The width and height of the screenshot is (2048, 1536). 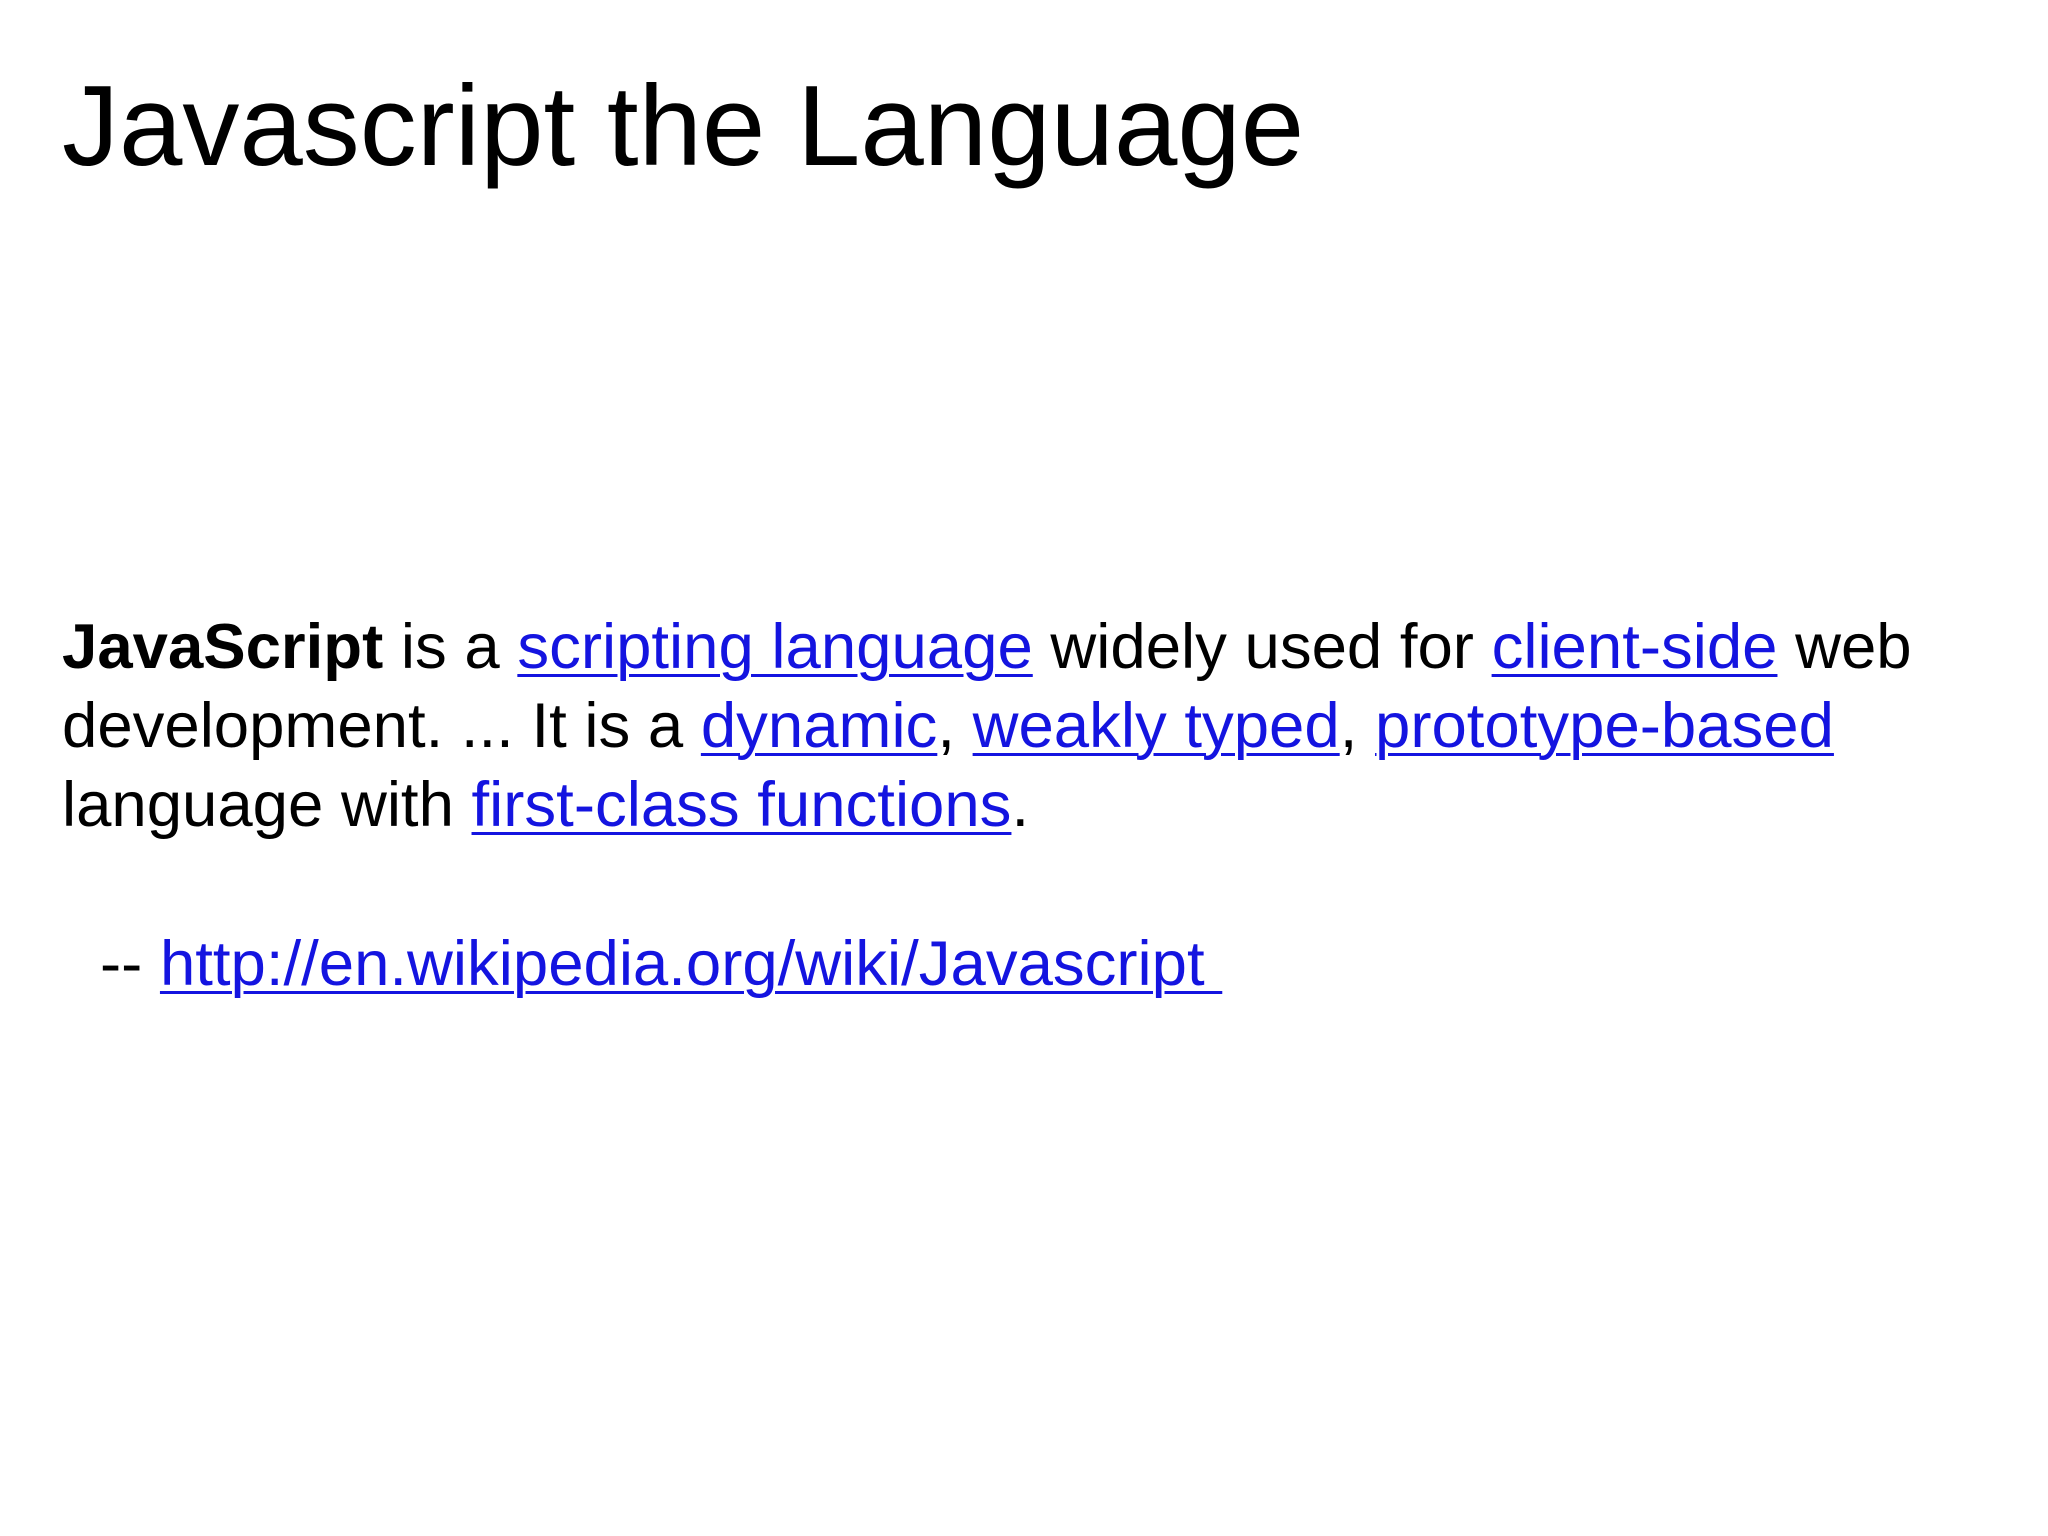 I want to click on link-scripting-language: scripting language, so click(x=774, y=647).